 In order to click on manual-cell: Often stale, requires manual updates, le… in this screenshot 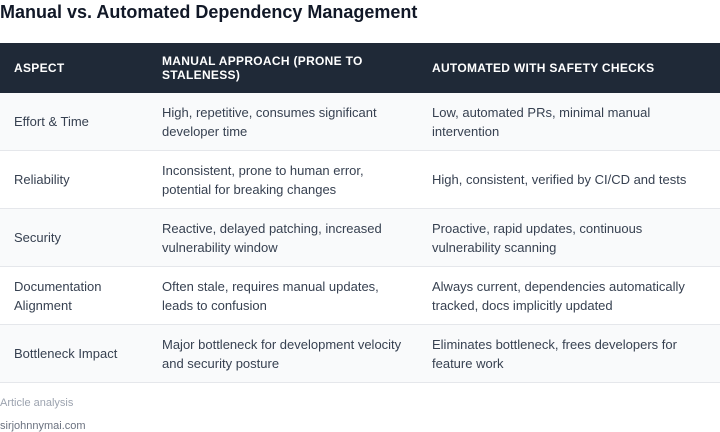, I will do `click(283, 295)`.